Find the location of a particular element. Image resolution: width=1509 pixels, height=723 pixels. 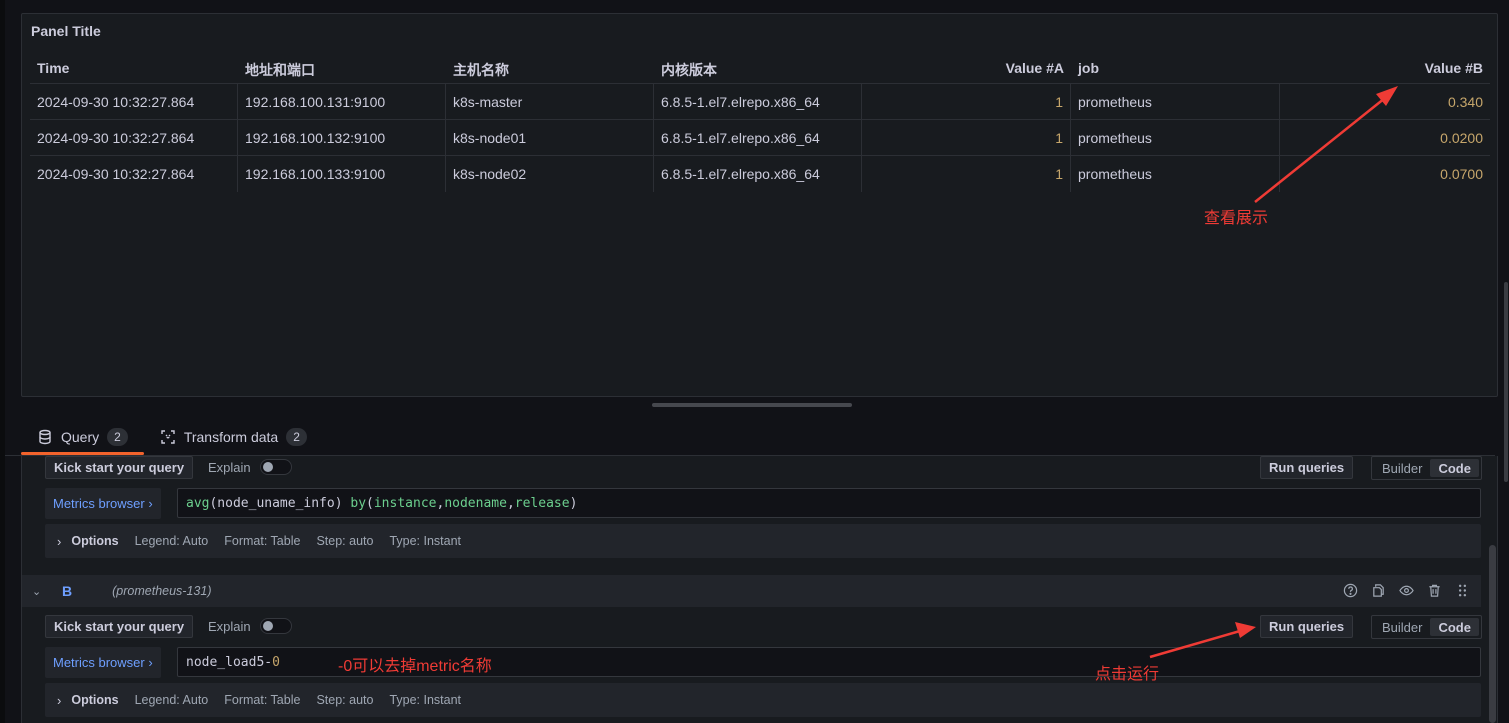

cell-value-b: 0.0700 is located at coordinates (1461, 174).